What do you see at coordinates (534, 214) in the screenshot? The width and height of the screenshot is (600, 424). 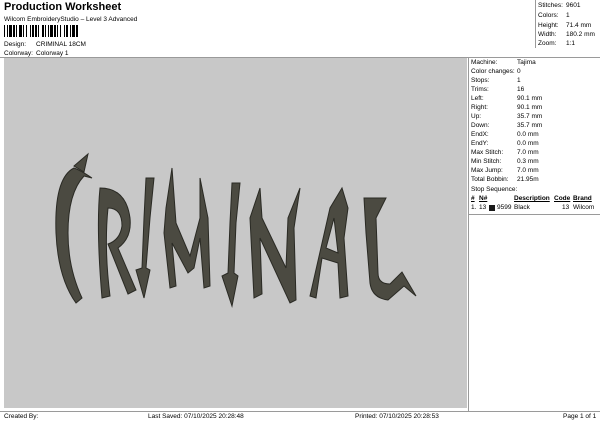 I see `table-bottom-rule` at bounding box center [534, 214].